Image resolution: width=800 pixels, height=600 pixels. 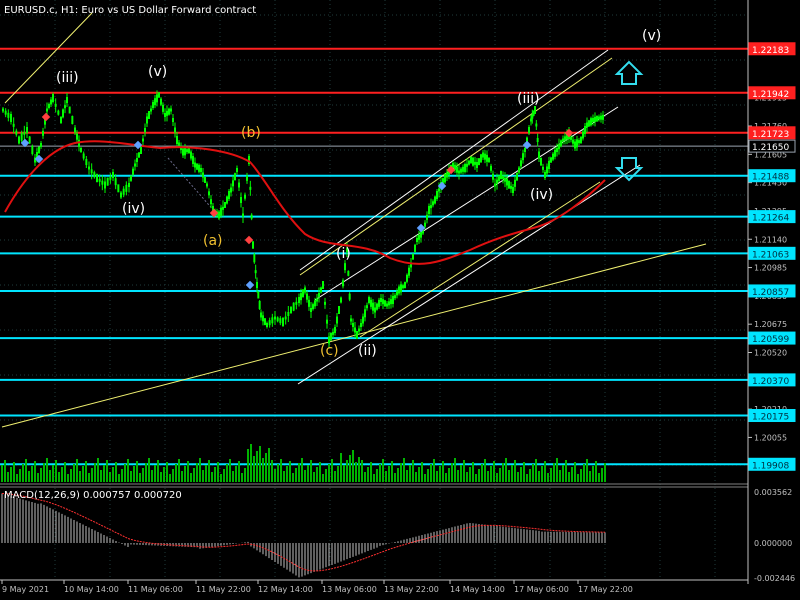 I want to click on price-tick-label: 1.20520, so click(x=770, y=352).